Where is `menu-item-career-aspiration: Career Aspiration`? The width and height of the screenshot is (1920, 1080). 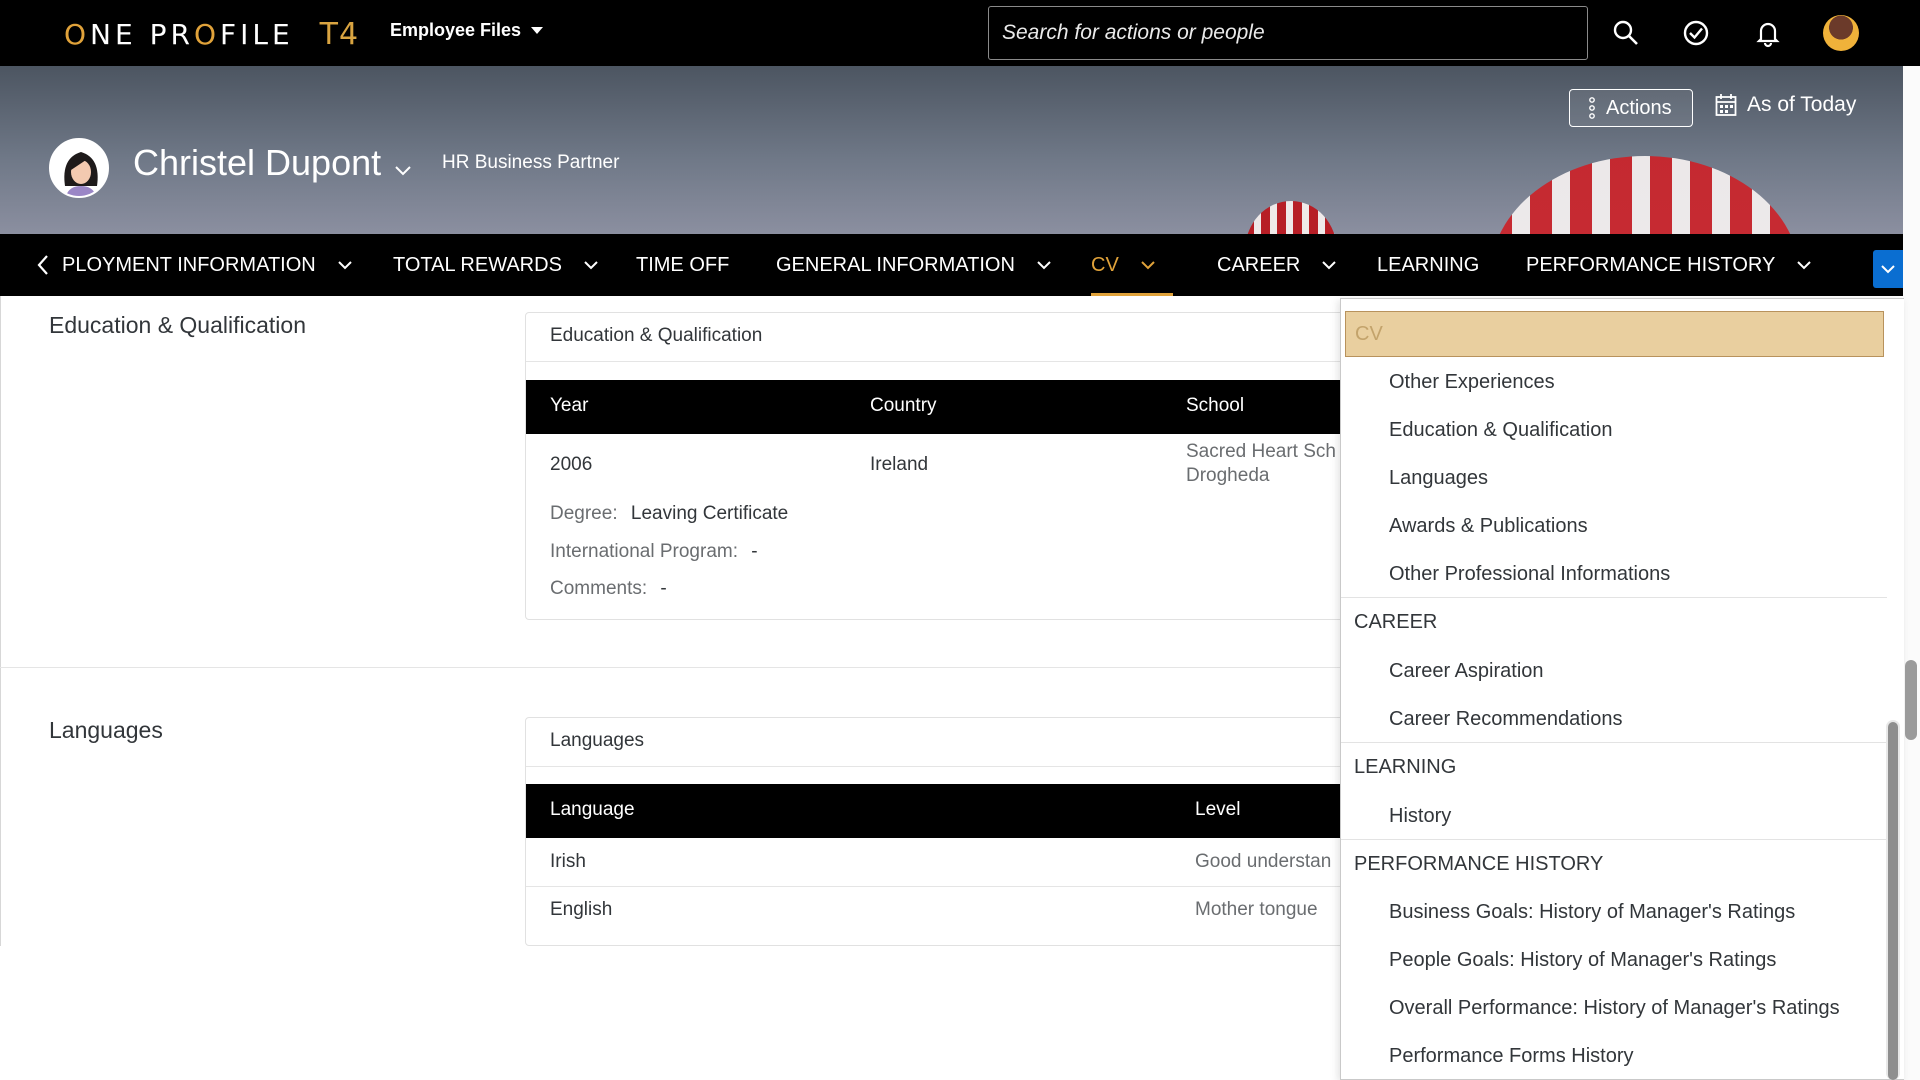 menu-item-career-aspiration: Career Aspiration is located at coordinates (1614, 671).